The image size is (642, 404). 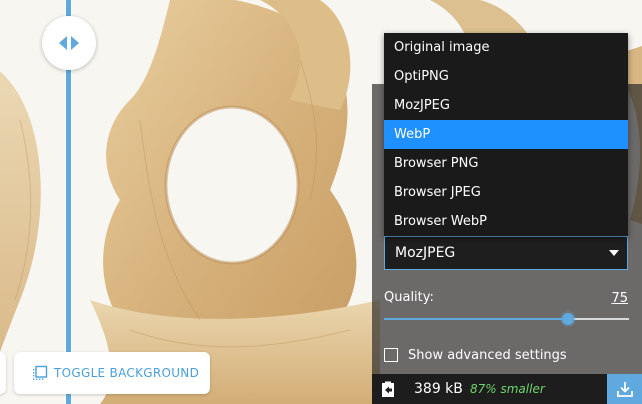 I want to click on compression-method-value: MozJPEG, so click(x=425, y=253).